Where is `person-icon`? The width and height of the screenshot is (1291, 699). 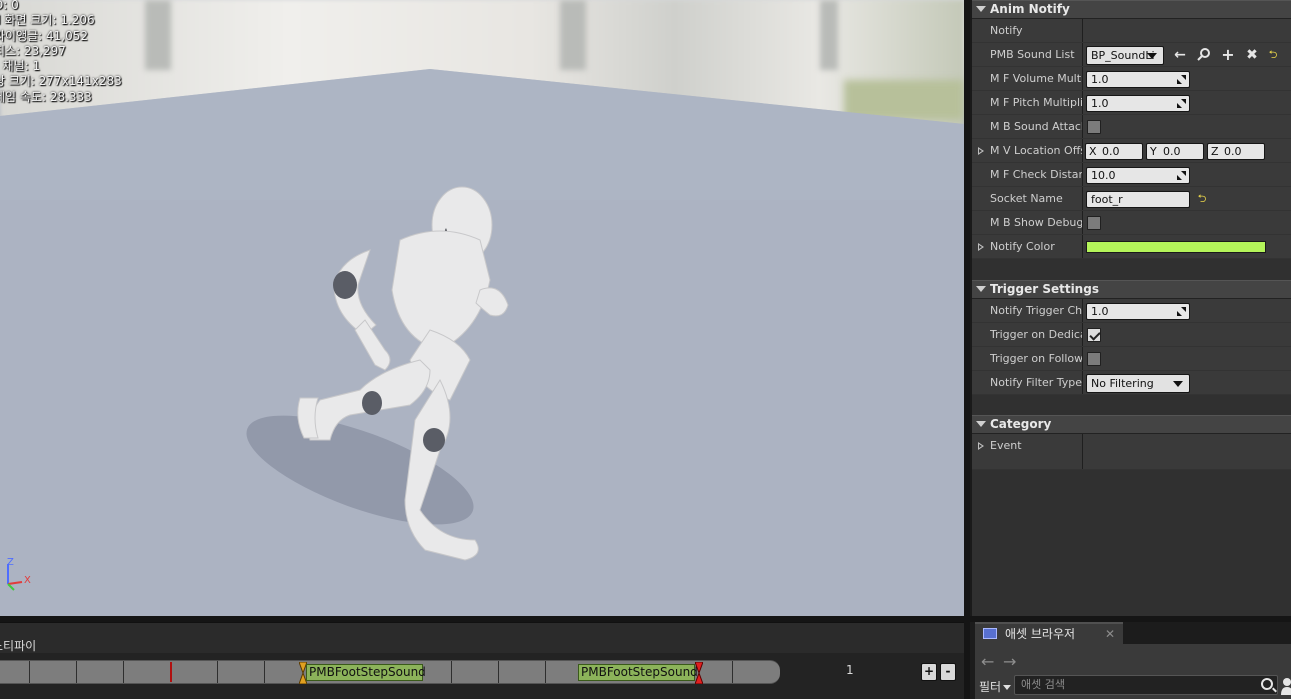 person-icon is located at coordinates (1286, 686).